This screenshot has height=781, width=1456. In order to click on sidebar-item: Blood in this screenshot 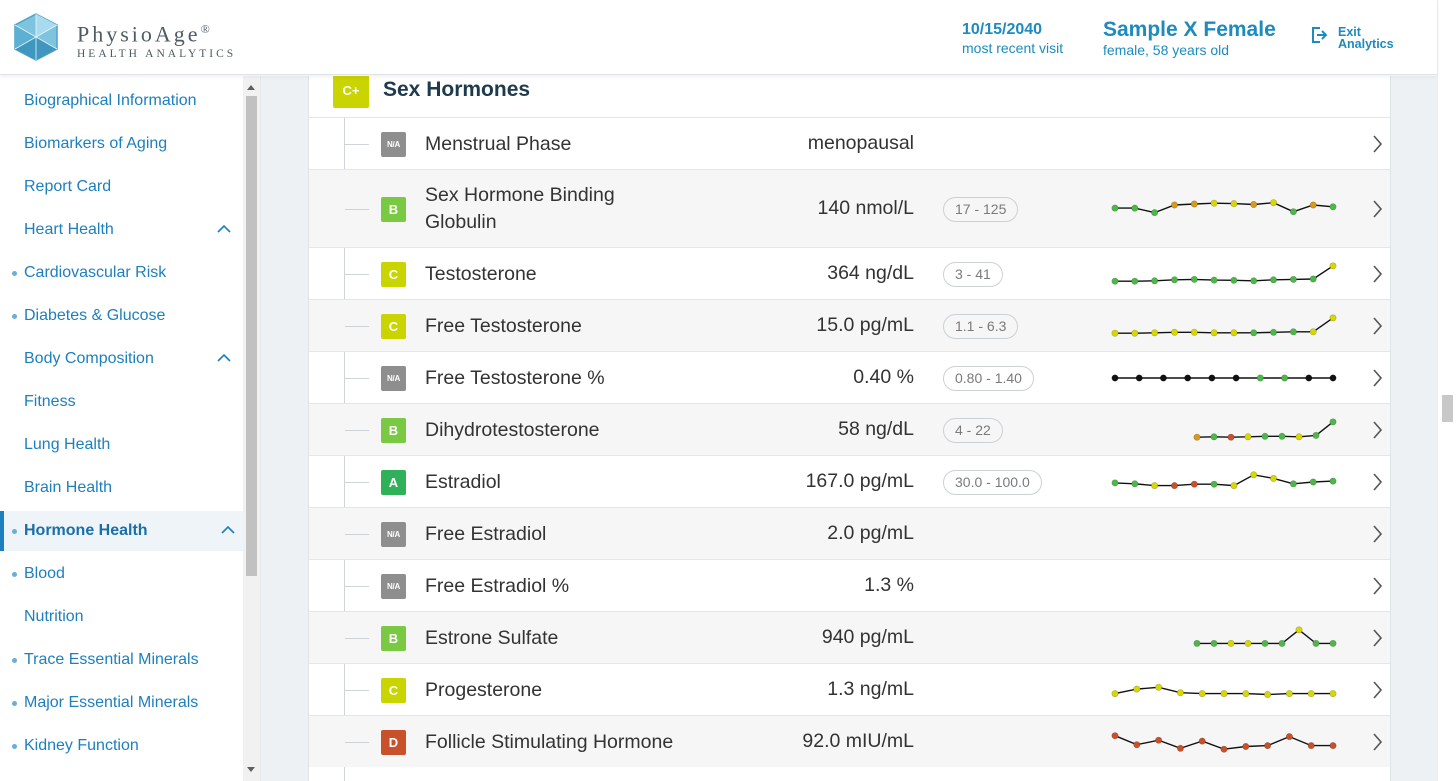, I will do `click(121, 574)`.